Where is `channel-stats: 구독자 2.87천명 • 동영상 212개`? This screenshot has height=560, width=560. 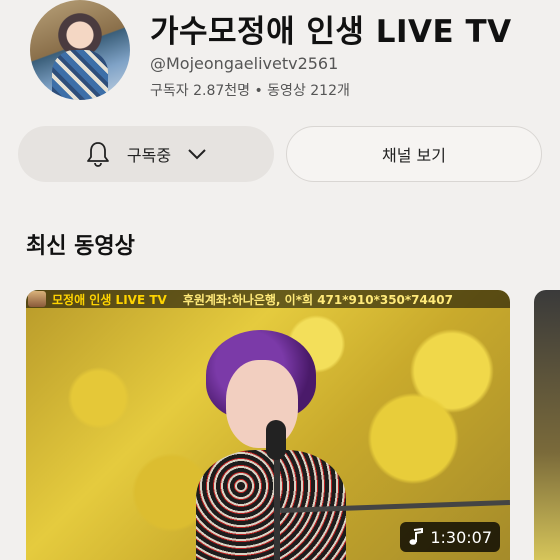 channel-stats: 구독자 2.87천명 • 동영상 212개 is located at coordinates (250, 91).